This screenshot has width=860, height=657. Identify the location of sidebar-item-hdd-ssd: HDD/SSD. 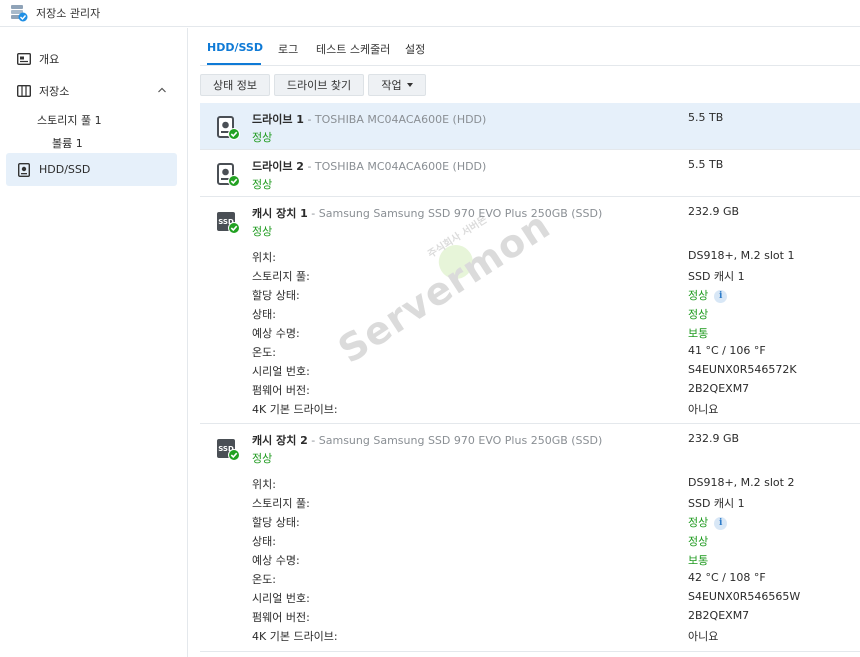
(91, 169).